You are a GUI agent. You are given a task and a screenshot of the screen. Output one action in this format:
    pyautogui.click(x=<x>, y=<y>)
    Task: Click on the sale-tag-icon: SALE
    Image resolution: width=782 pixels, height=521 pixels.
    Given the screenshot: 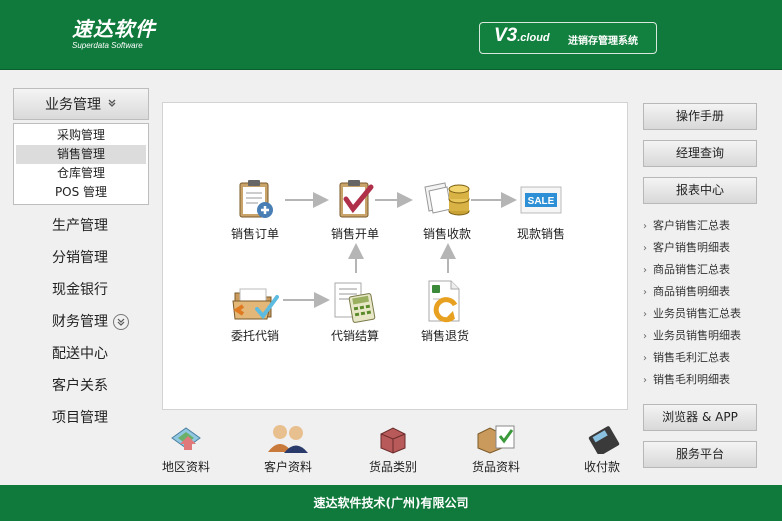 What is the action you would take?
    pyautogui.click(x=541, y=200)
    